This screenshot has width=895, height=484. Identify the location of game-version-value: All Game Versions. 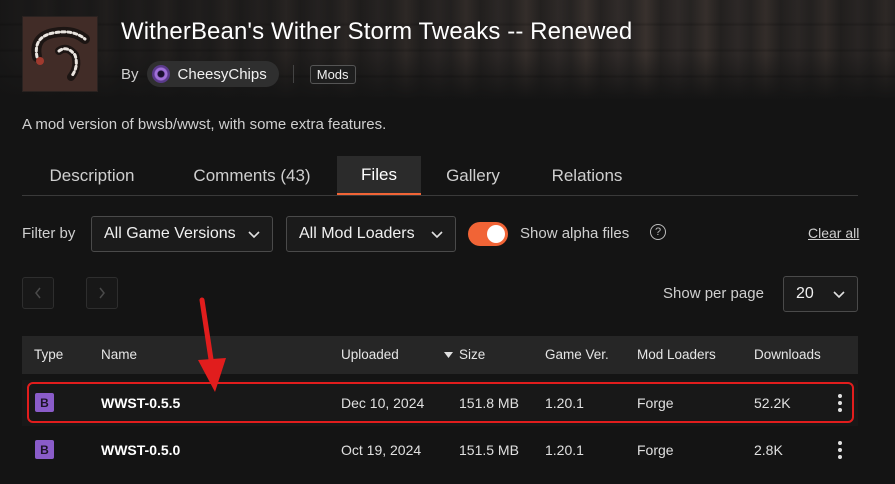
(170, 233).